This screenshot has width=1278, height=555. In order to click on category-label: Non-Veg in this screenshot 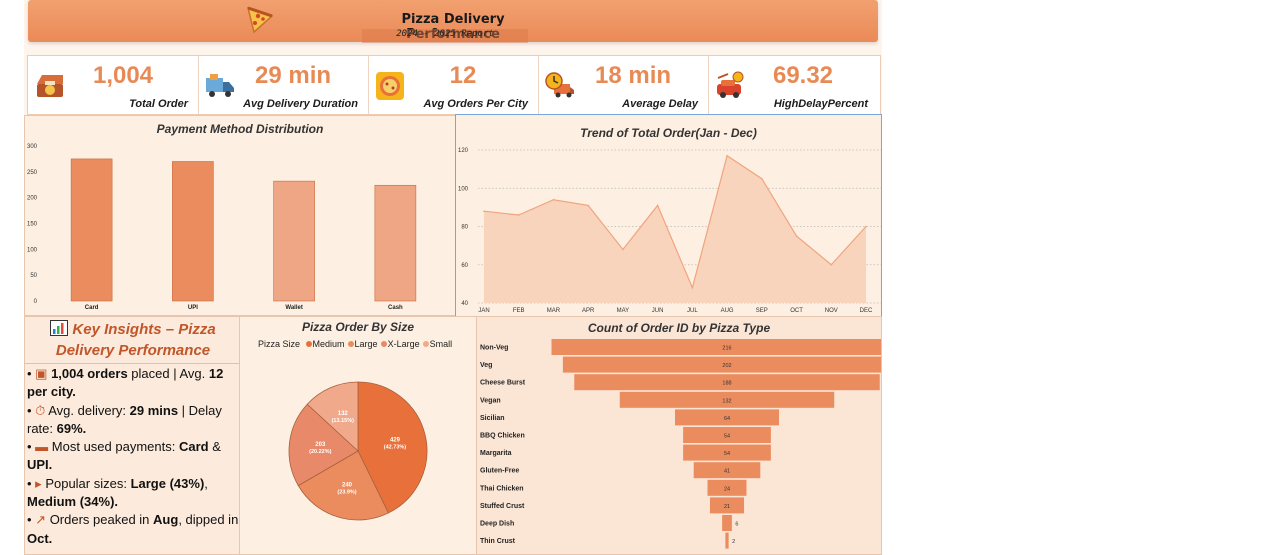, I will do `click(494, 348)`.